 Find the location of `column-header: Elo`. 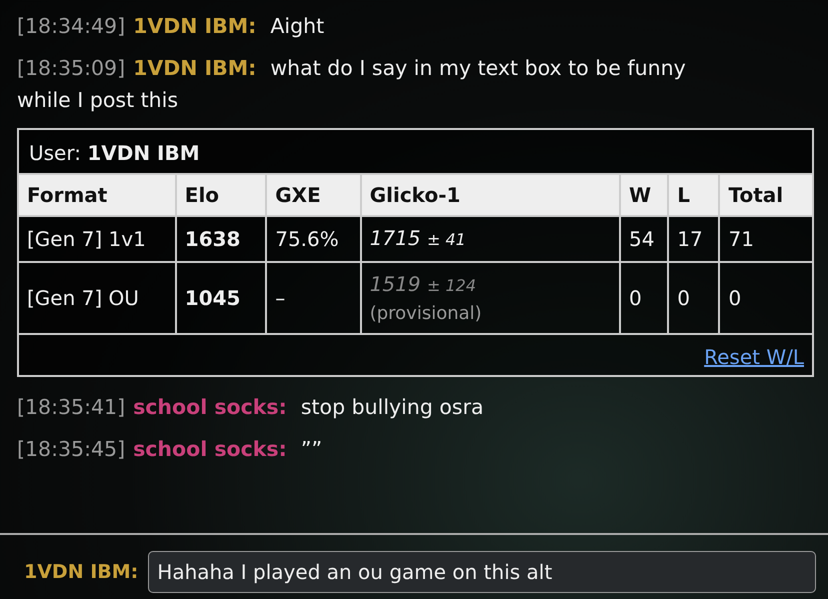

column-header: Elo is located at coordinates (221, 195).